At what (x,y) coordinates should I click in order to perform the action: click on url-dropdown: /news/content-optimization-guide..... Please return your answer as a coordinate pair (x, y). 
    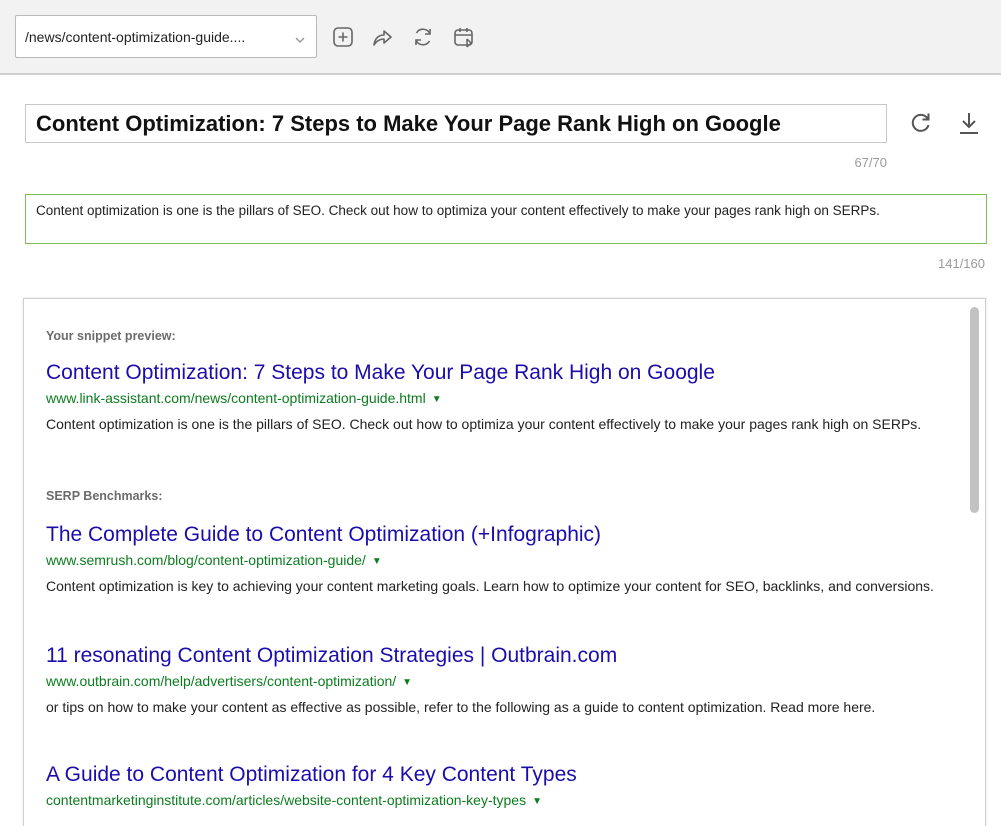
    Looking at the image, I should click on (166, 36).